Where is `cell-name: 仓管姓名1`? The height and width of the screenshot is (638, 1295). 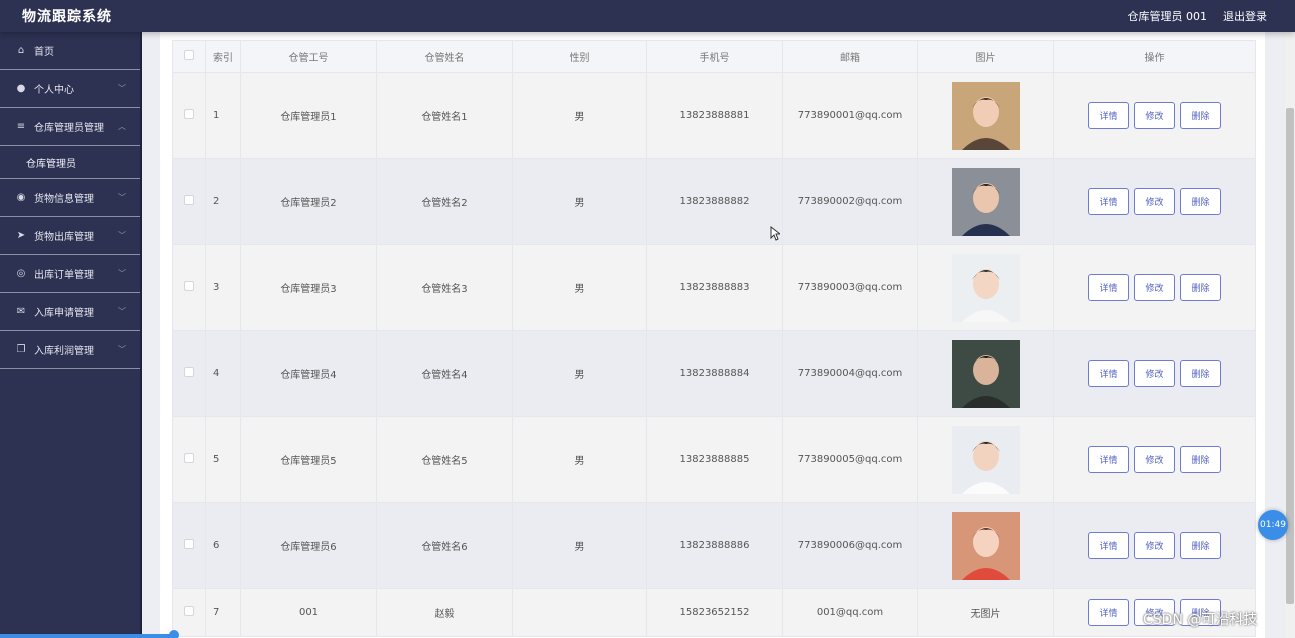
cell-name: 仓管姓名1 is located at coordinates (444, 115).